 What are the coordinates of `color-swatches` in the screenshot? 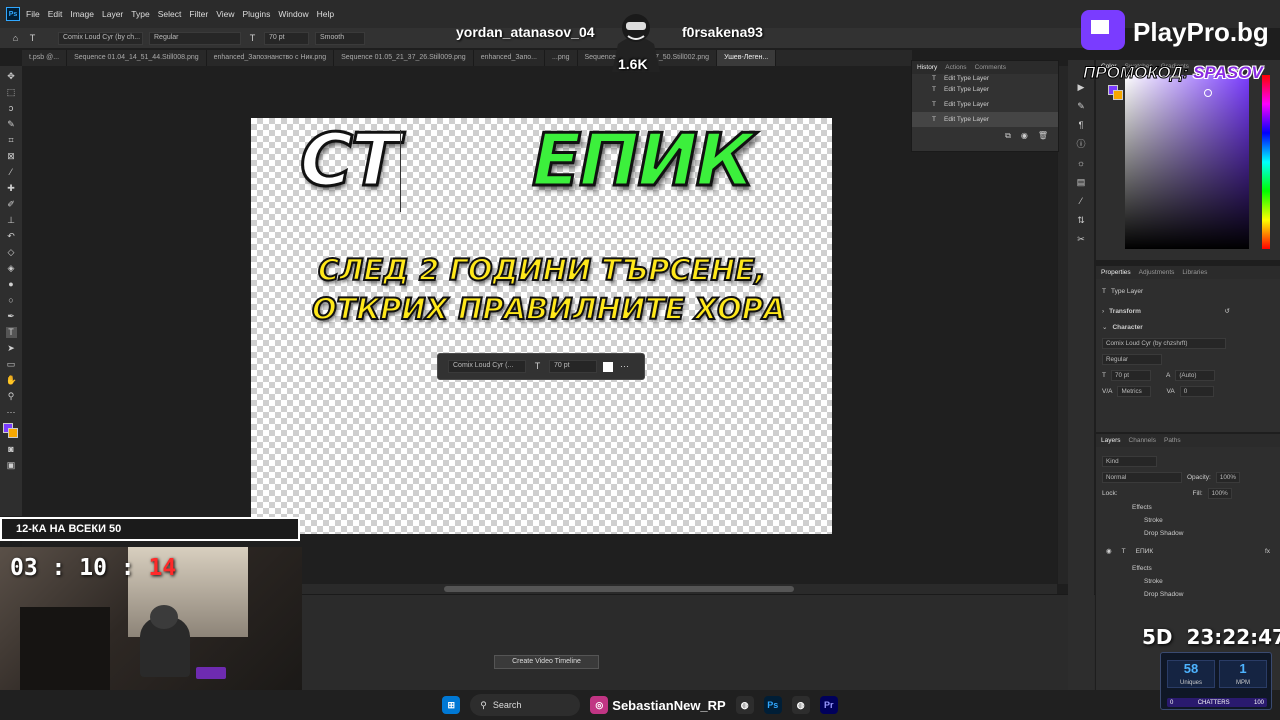 It's located at (11, 431).